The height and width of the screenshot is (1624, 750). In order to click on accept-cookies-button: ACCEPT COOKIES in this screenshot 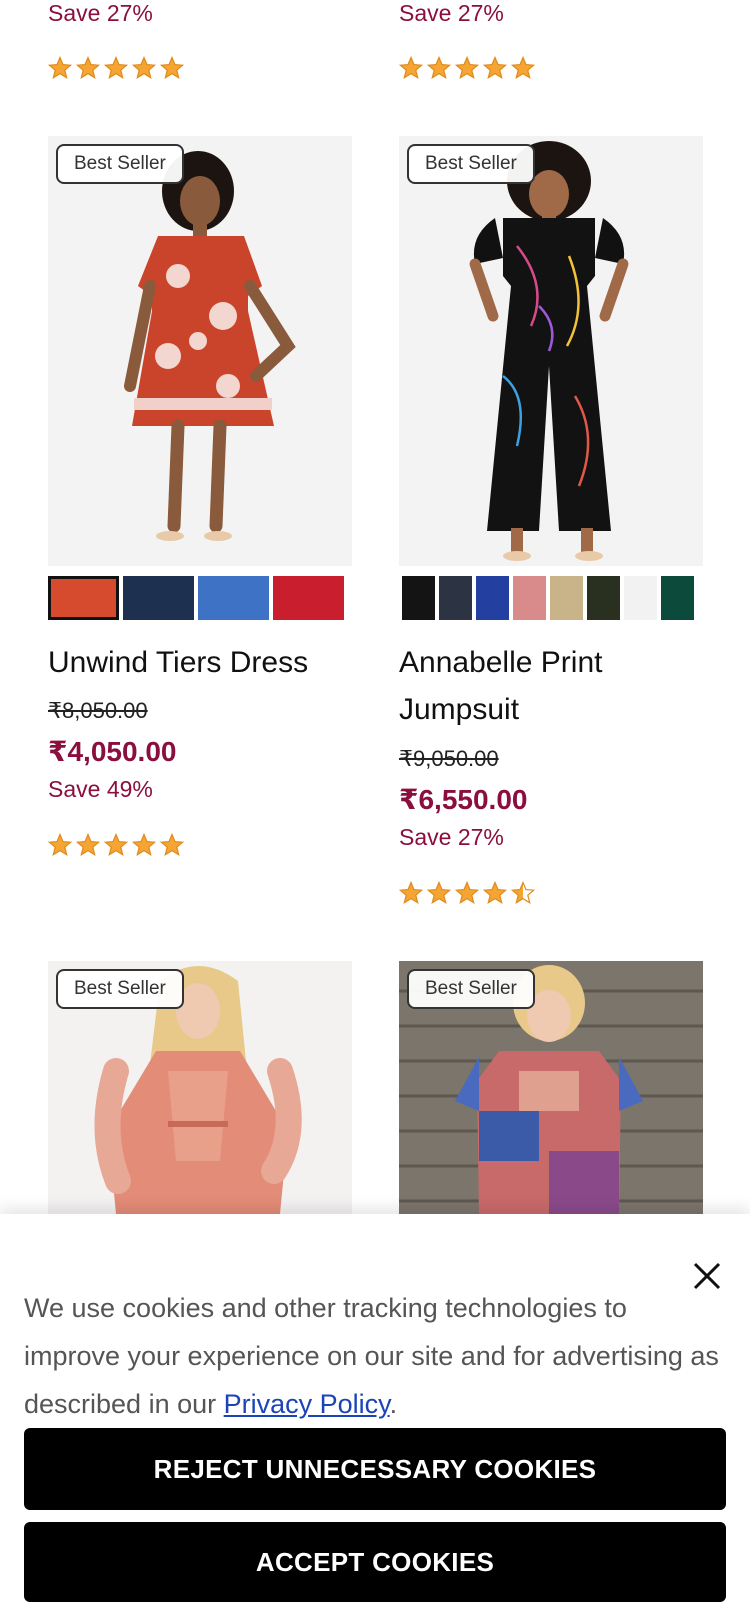, I will do `click(375, 1562)`.